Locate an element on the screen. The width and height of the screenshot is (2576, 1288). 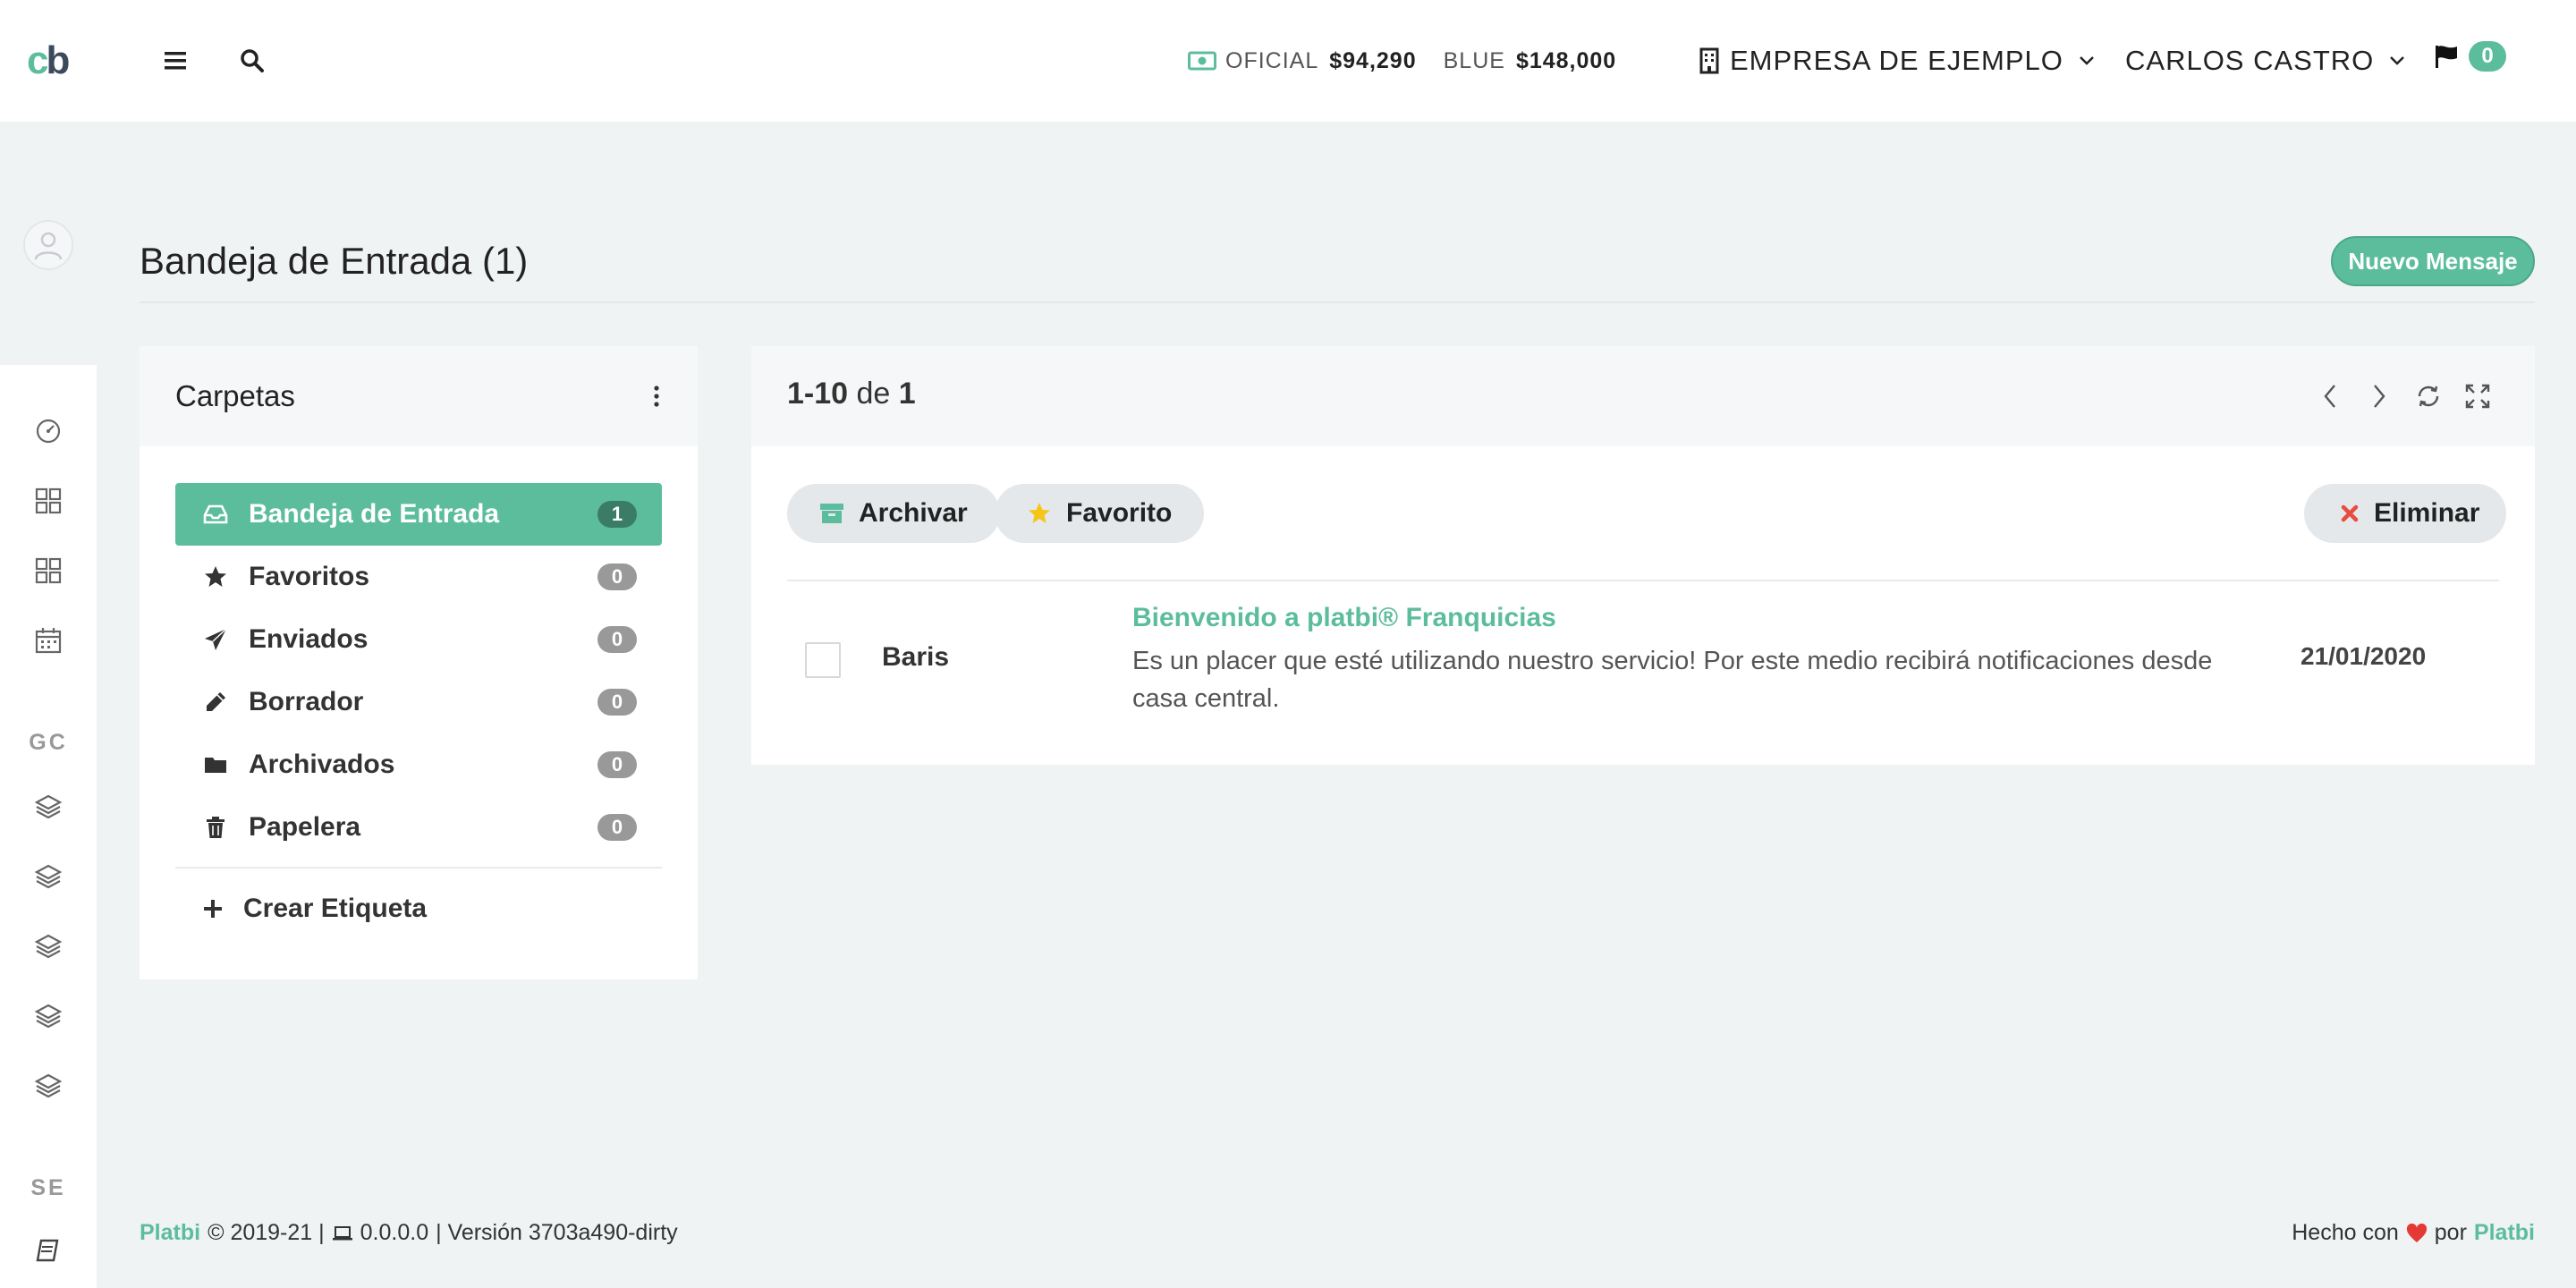
notifications-button: 0 is located at coordinates (2469, 56).